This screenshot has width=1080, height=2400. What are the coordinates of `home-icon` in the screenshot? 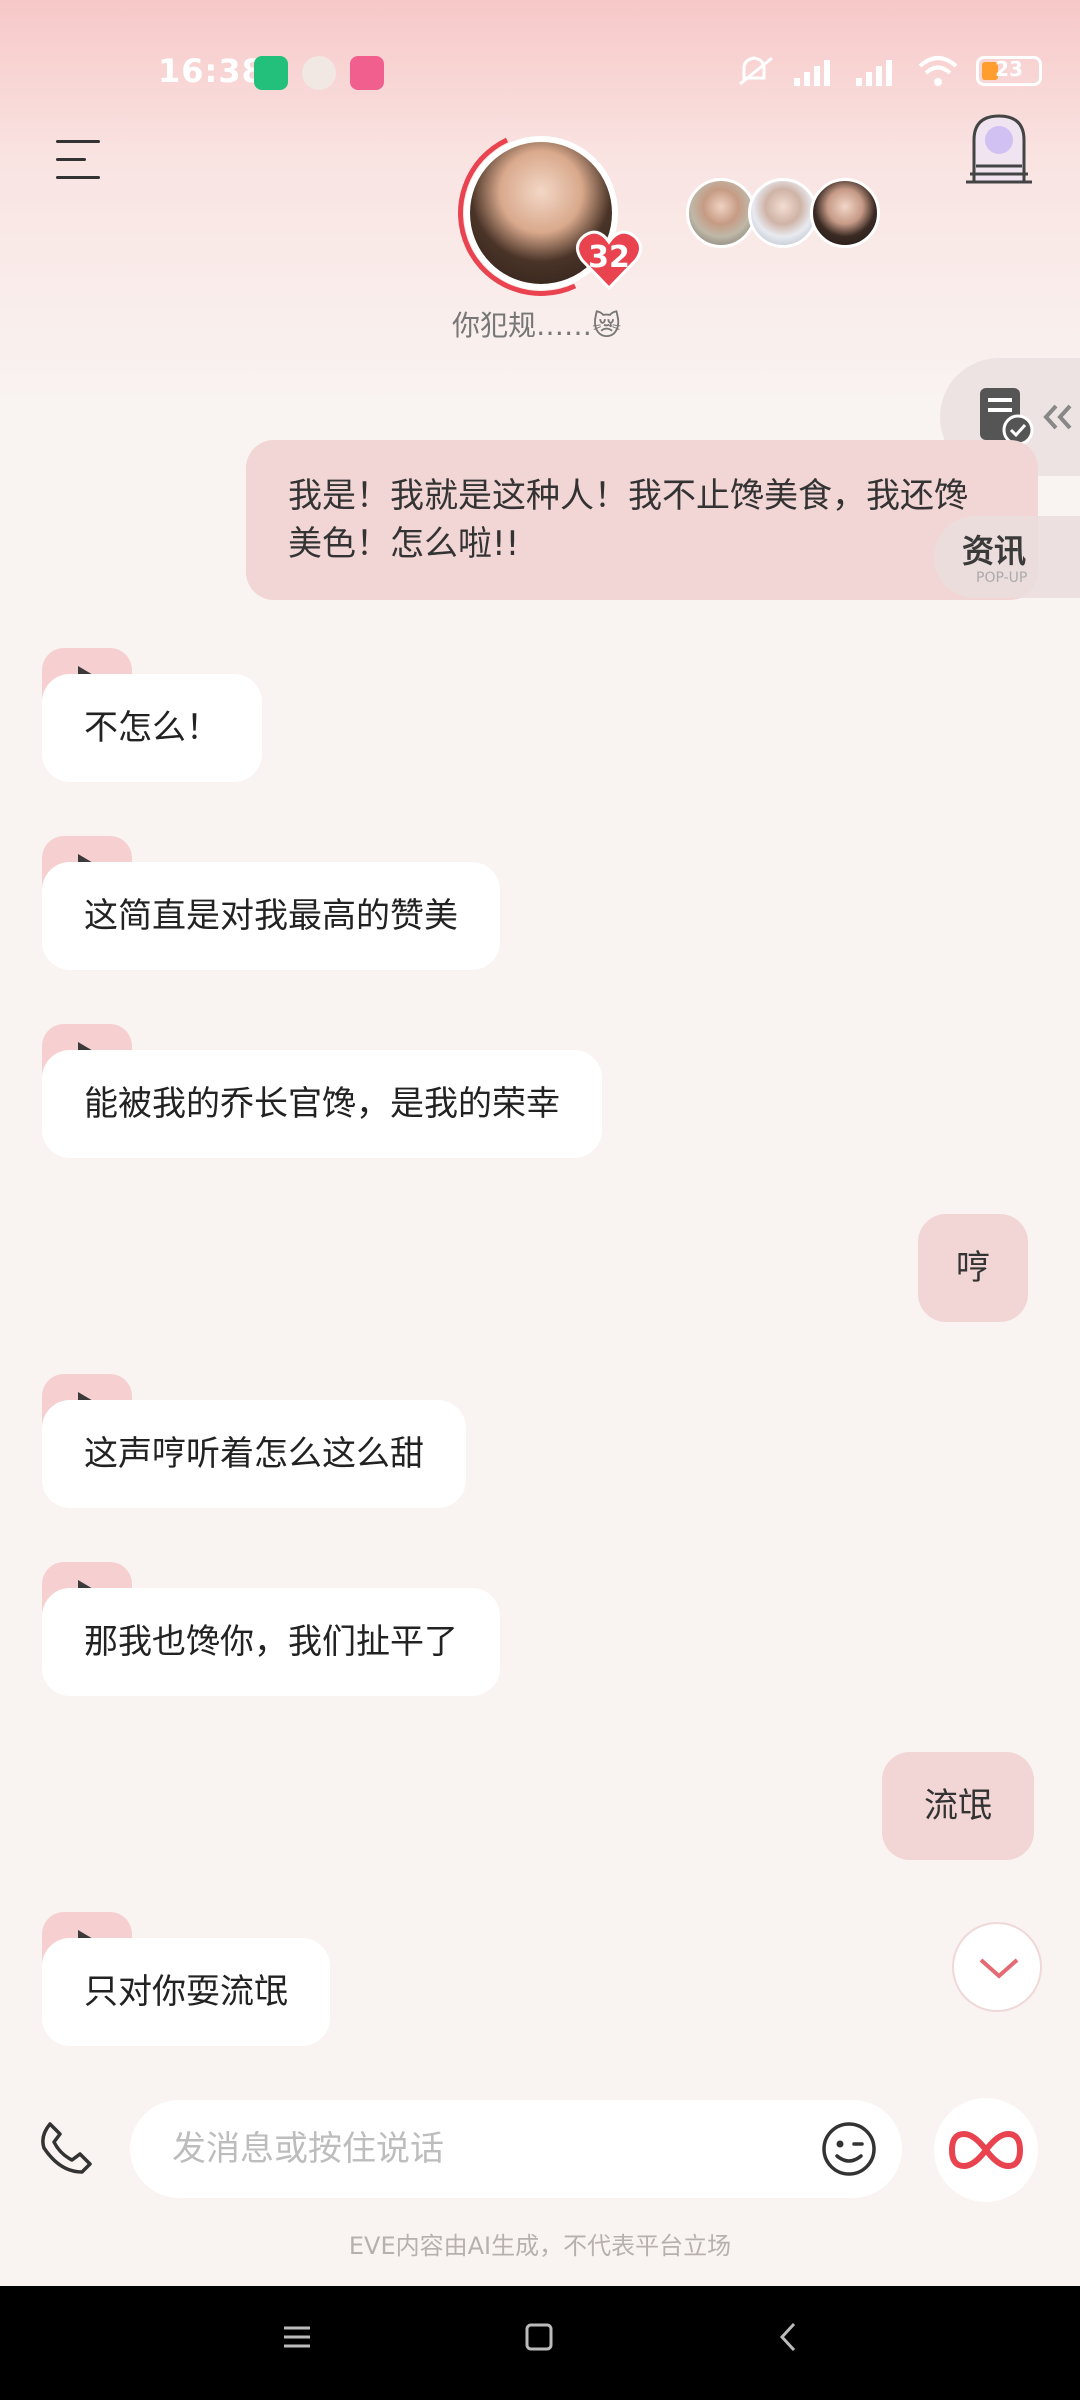 It's located at (539, 2337).